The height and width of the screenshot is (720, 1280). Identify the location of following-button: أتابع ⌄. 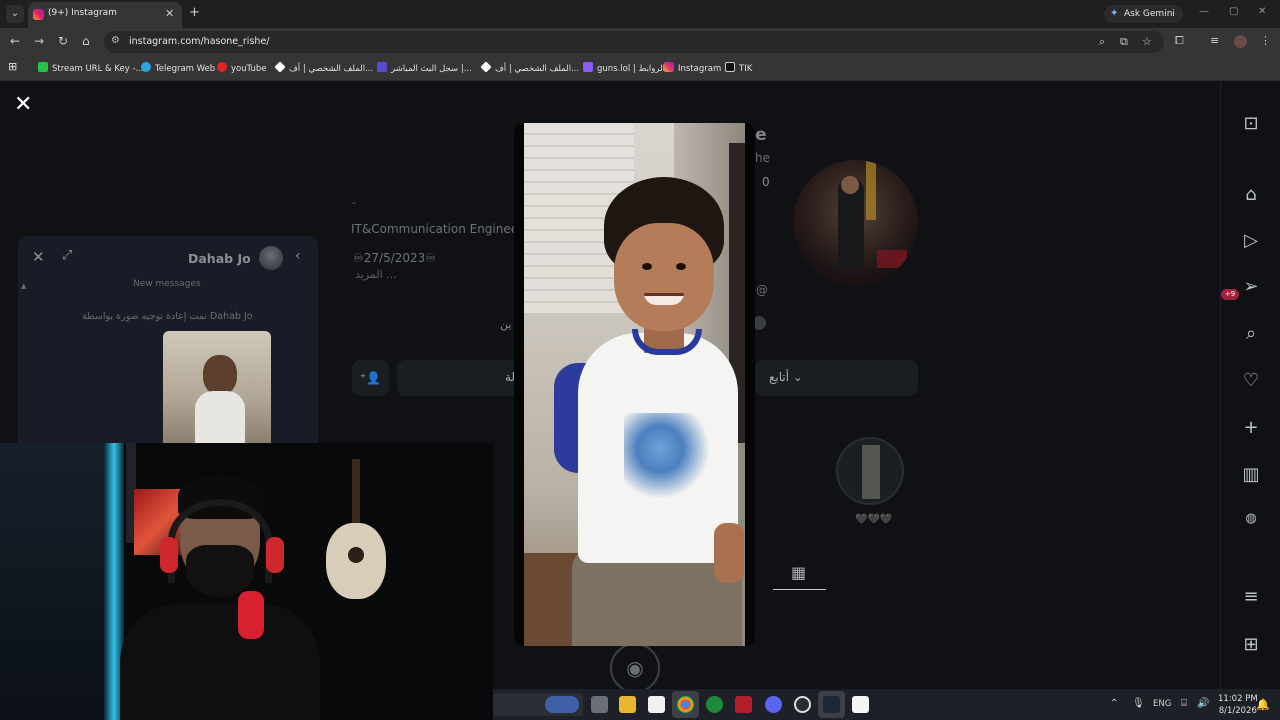
(836, 378).